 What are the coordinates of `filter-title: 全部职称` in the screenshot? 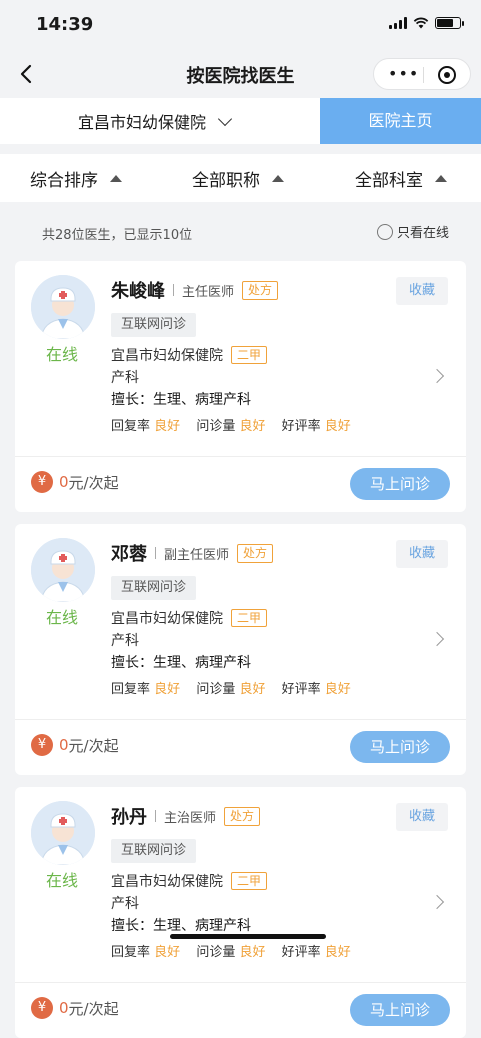 It's located at (238, 178).